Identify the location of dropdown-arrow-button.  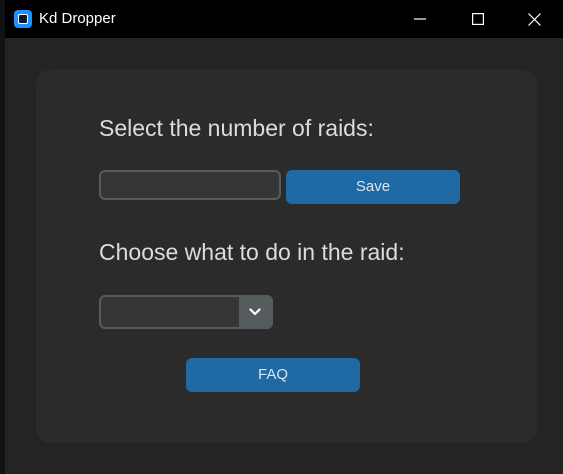
(255, 312).